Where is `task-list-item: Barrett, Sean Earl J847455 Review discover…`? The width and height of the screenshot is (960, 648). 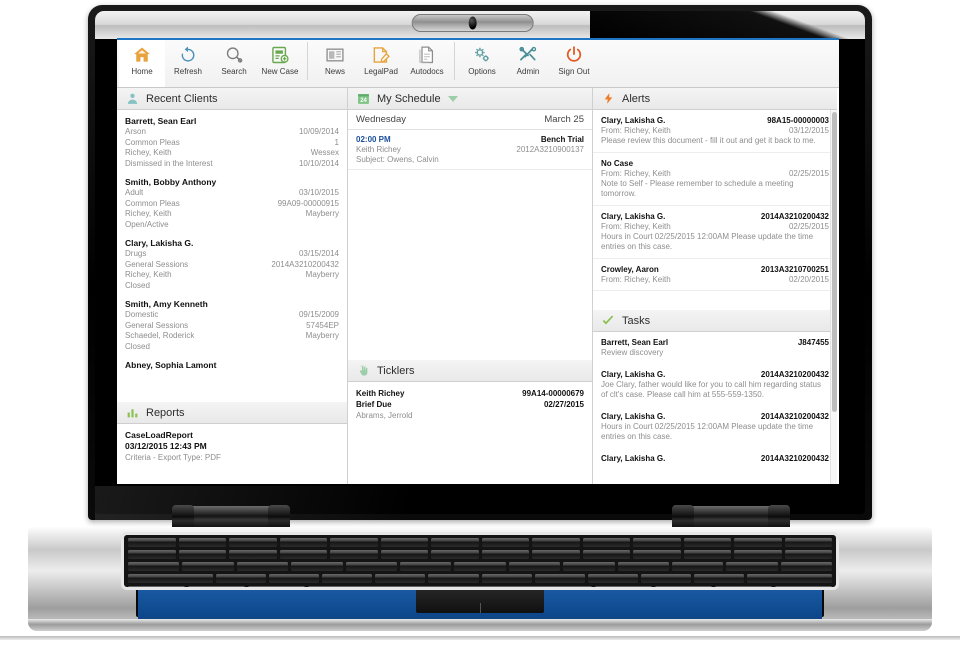
task-list-item: Barrett, Sean Earl J847455 Review discover… is located at coordinates (715, 348).